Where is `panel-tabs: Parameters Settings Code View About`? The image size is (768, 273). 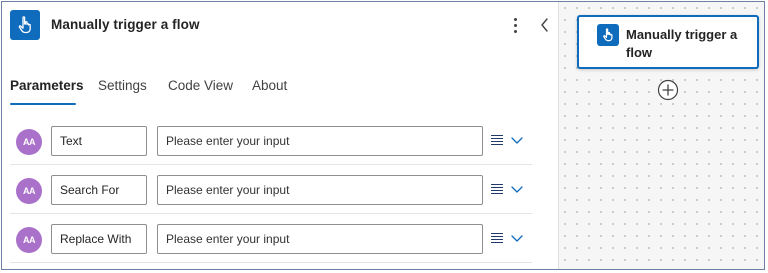
panel-tabs: Parameters Settings Code View About is located at coordinates (280, 89).